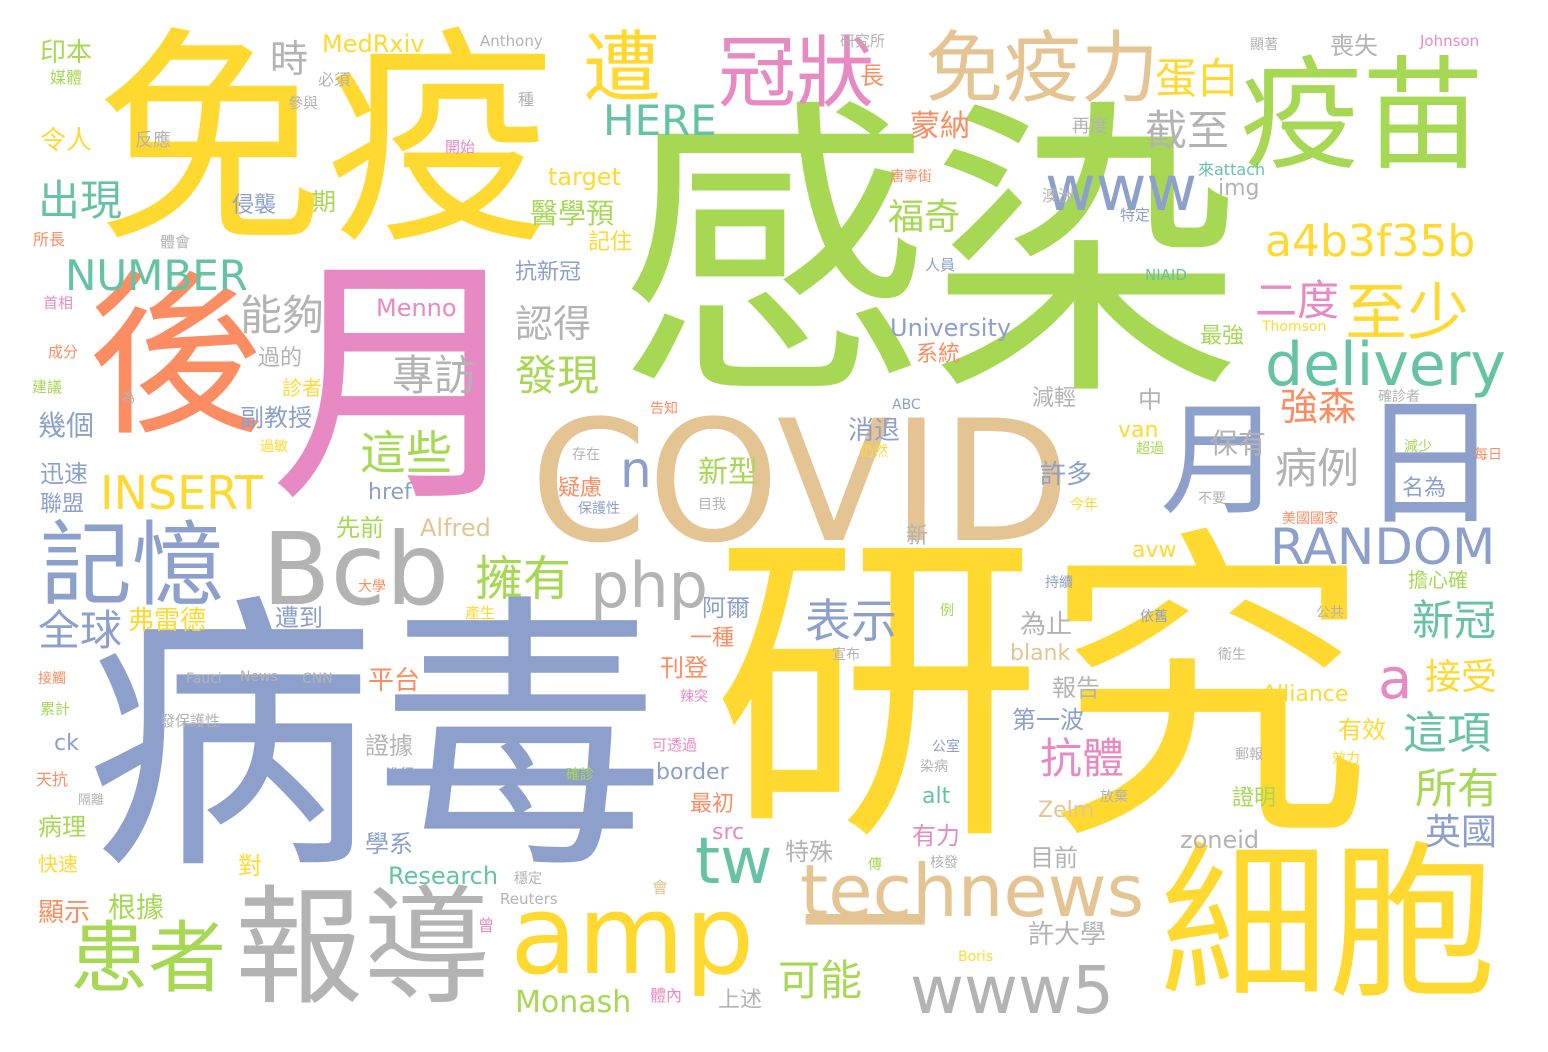 This screenshot has width=1548, height=1052. I want to click on word-必須: 必須, so click(334, 79).